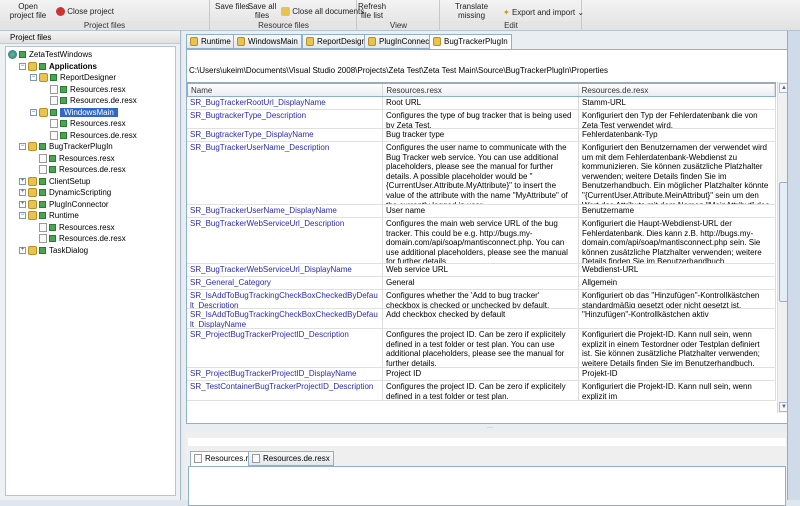 The image size is (800, 506). Describe the element at coordinates (74, 112) in the screenshot. I see `tree-node: − WindowsMain` at that location.